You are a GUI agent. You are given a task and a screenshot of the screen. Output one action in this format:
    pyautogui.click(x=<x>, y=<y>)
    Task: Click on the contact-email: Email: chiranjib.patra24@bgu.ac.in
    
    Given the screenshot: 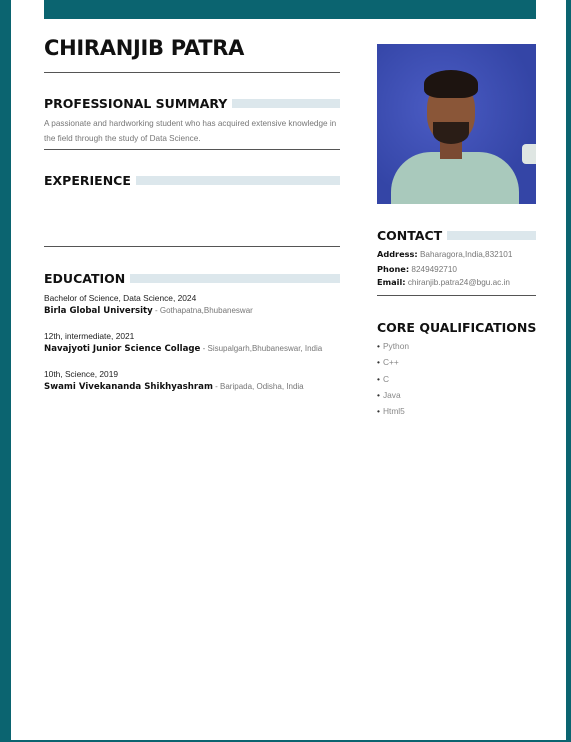 What is the action you would take?
    pyautogui.click(x=443, y=282)
    